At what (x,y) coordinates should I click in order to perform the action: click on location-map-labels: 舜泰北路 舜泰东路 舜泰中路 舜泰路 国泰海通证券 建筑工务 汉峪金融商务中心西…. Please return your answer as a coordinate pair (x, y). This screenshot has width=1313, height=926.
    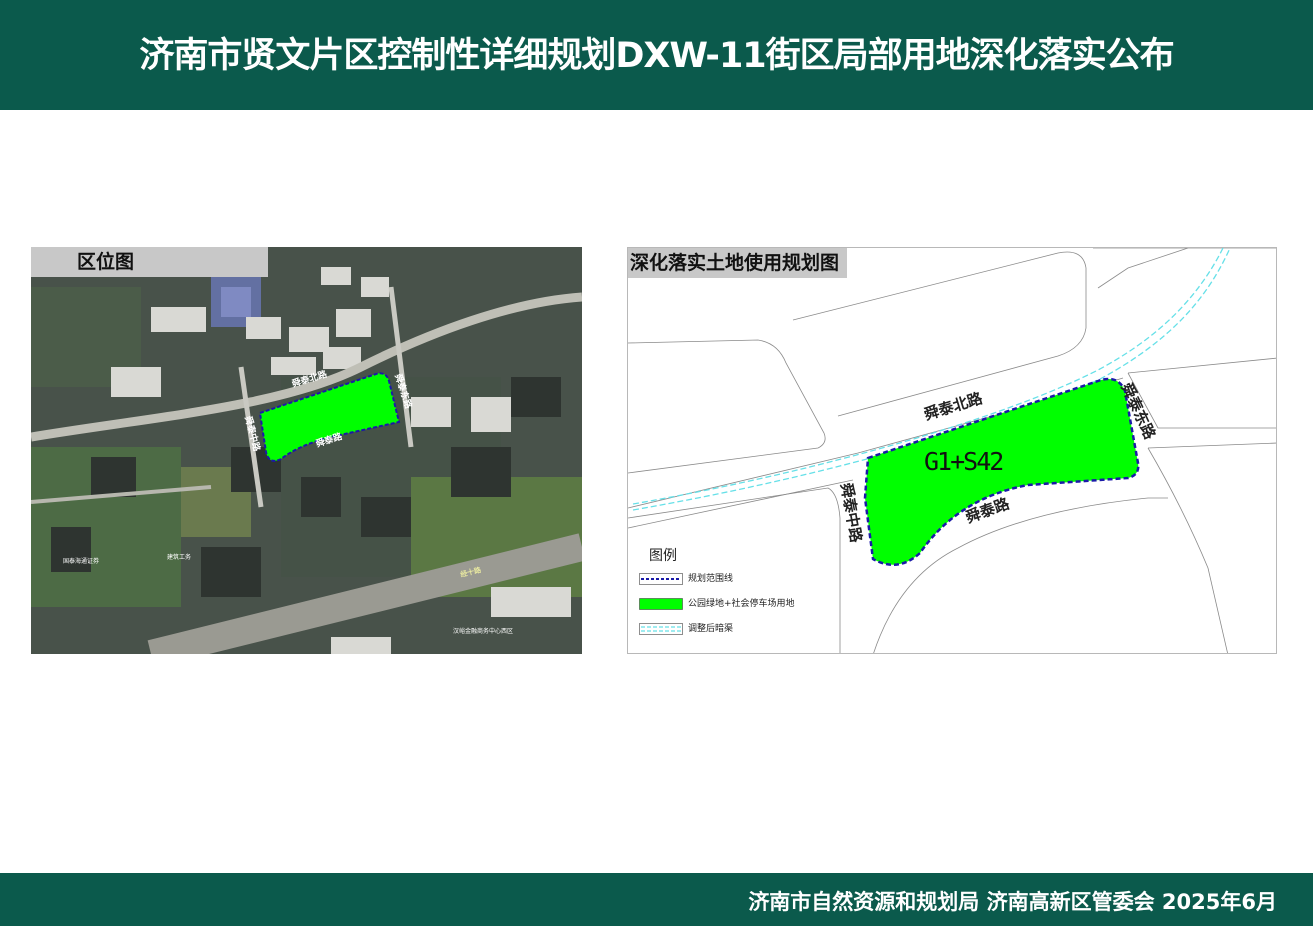
    Looking at the image, I should click on (288, 501).